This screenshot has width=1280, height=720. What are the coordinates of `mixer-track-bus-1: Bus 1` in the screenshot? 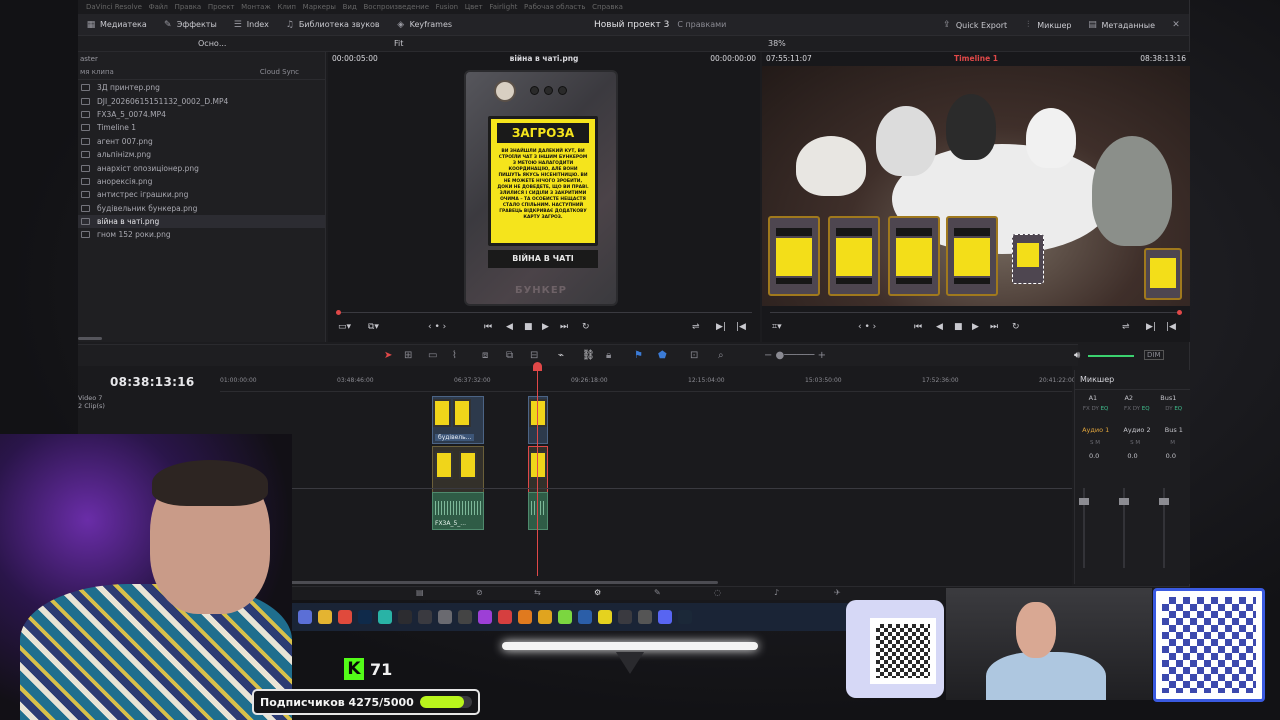 It's located at (1174, 430).